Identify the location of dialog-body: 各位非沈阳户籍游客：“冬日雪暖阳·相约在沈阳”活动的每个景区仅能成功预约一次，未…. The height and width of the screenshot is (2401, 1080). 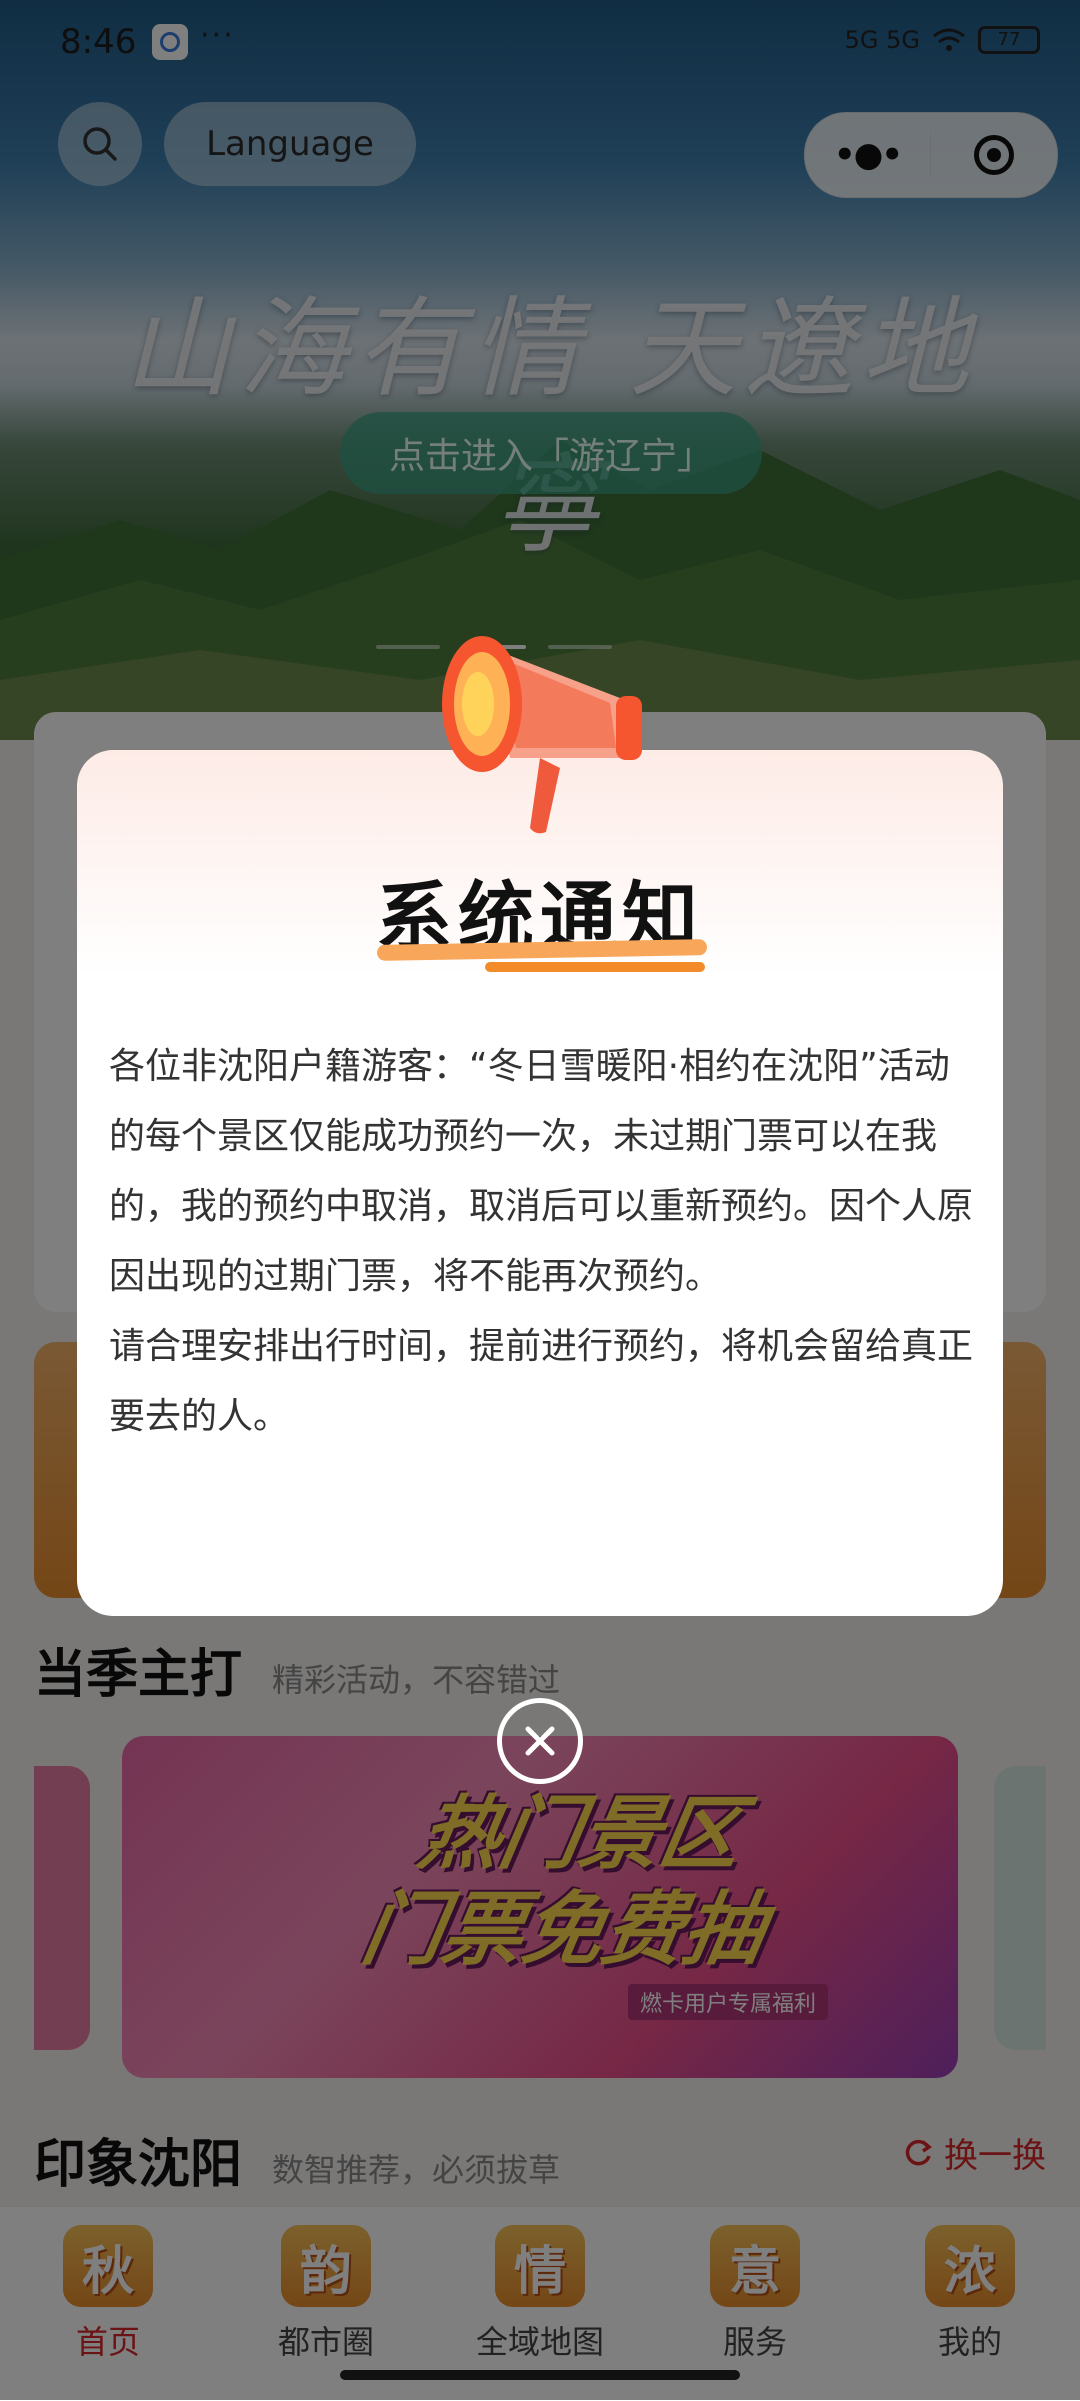
(544, 1242).